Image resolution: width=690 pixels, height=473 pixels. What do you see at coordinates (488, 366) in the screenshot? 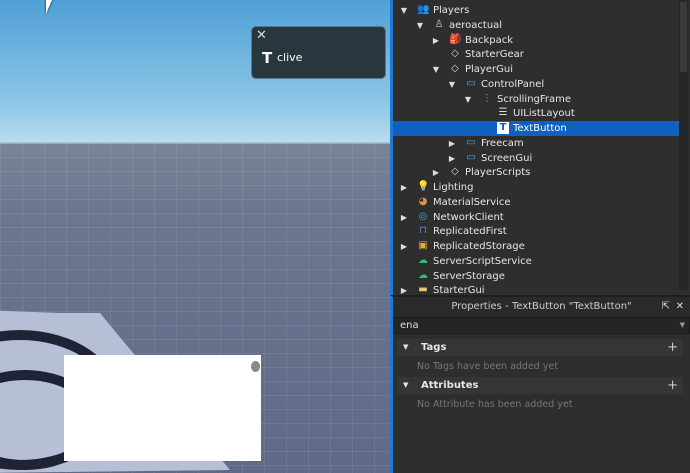
I see `tags-empty-text: No Tags have been added yet` at bounding box center [488, 366].